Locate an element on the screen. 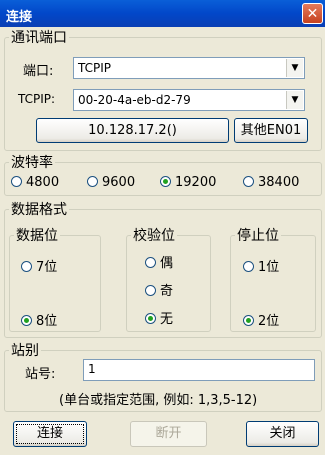 The image size is (325, 455). baud-19200-radio: 19200 is located at coordinates (188, 182).